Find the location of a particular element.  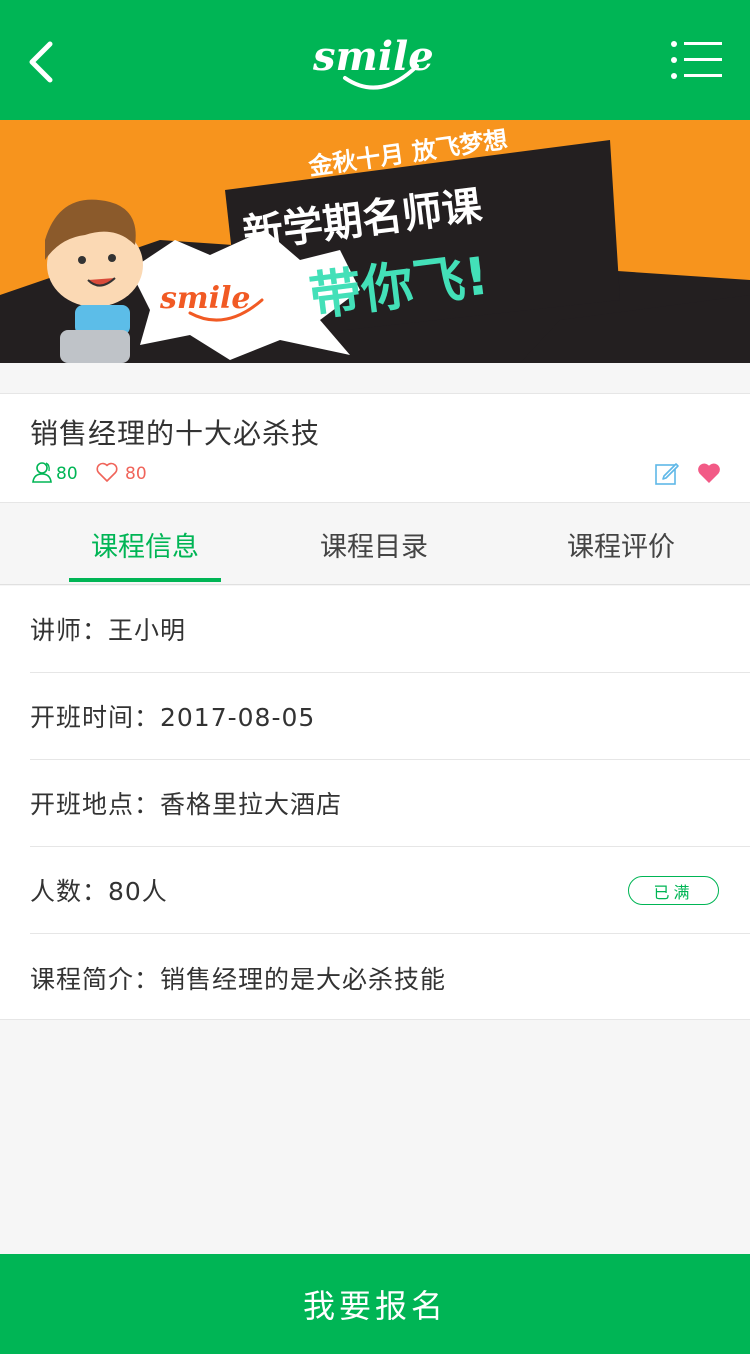

back-button is located at coordinates (47, 61).